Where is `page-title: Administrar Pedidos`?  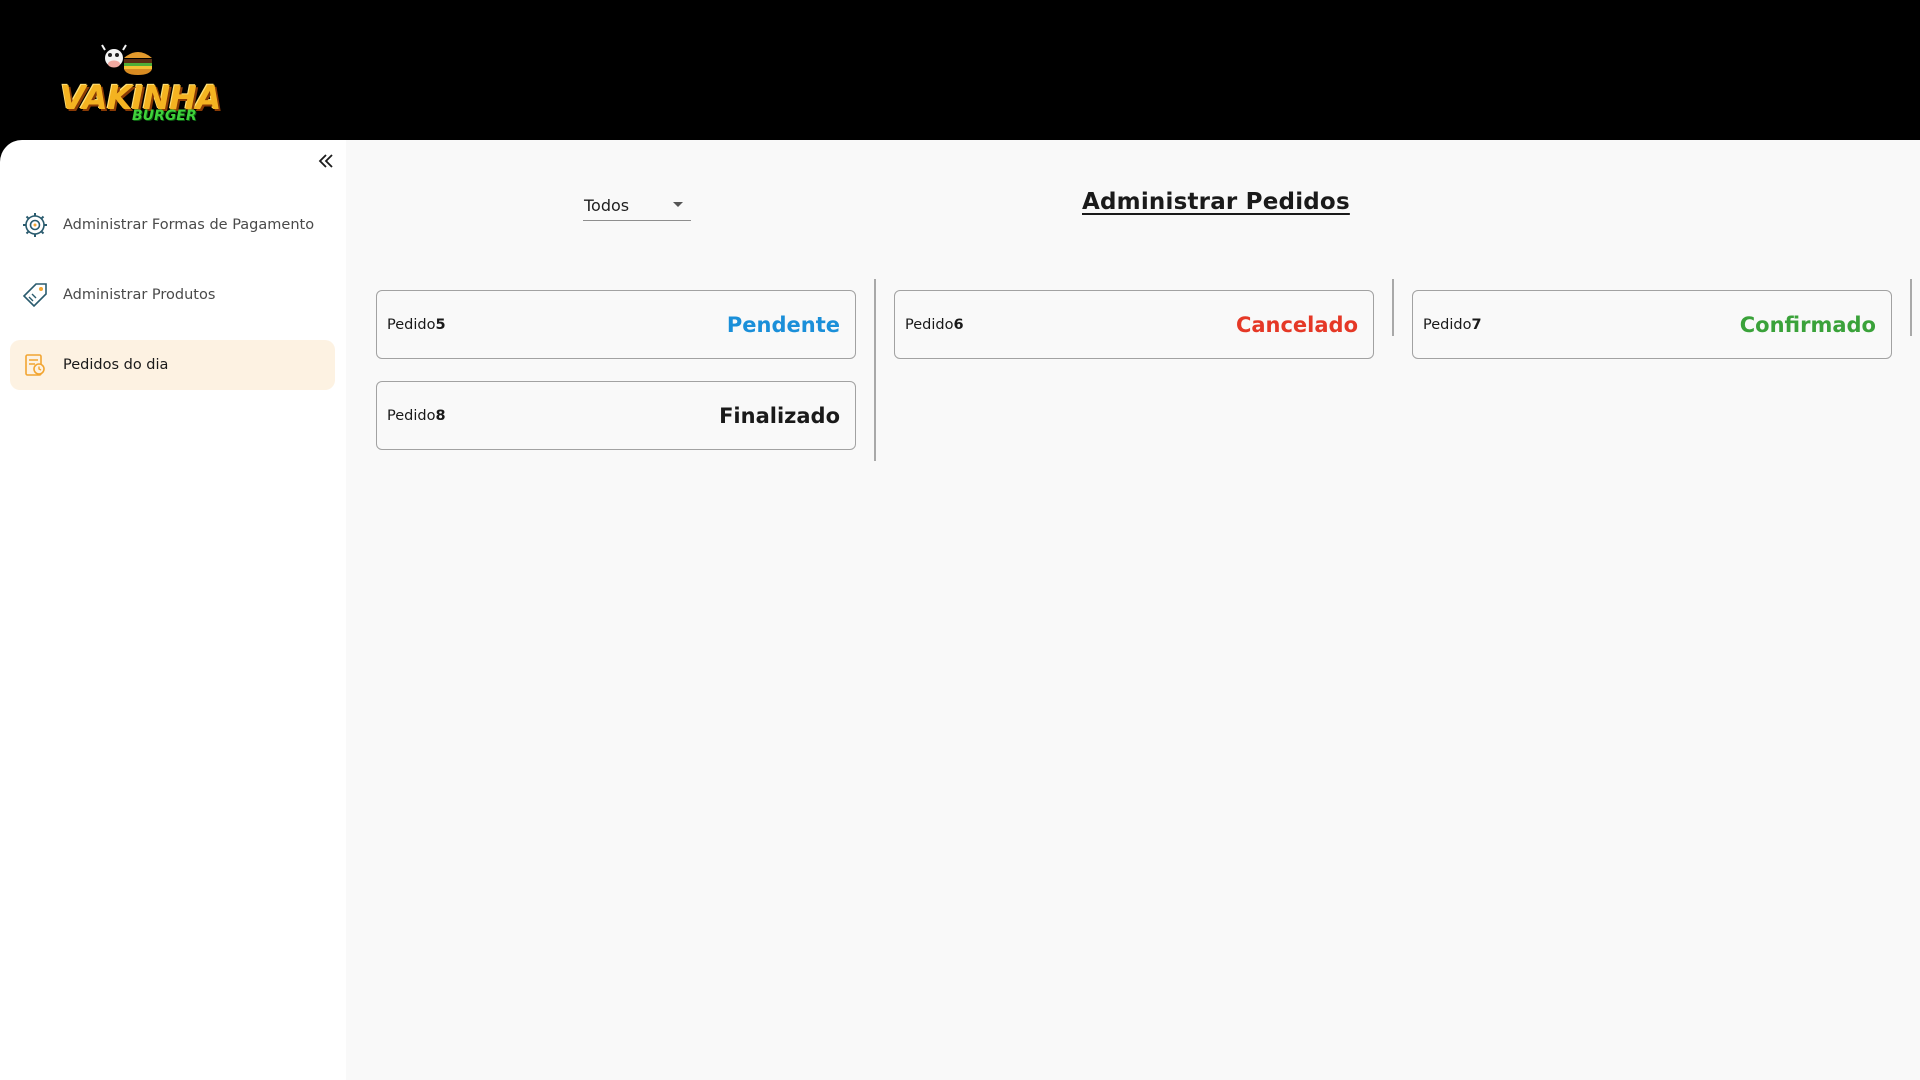 page-title: Administrar Pedidos is located at coordinates (1216, 202).